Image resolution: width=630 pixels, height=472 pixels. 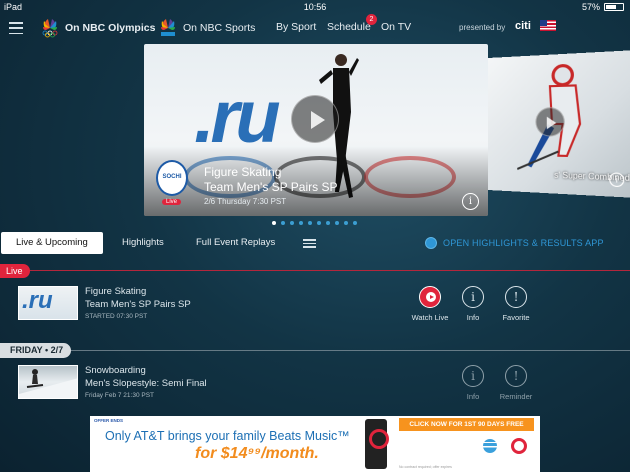 What do you see at coordinates (523, 243) in the screenshot?
I see `open-highlights-label: OPEN HIGHLIGHTS & RESULTS APP` at bounding box center [523, 243].